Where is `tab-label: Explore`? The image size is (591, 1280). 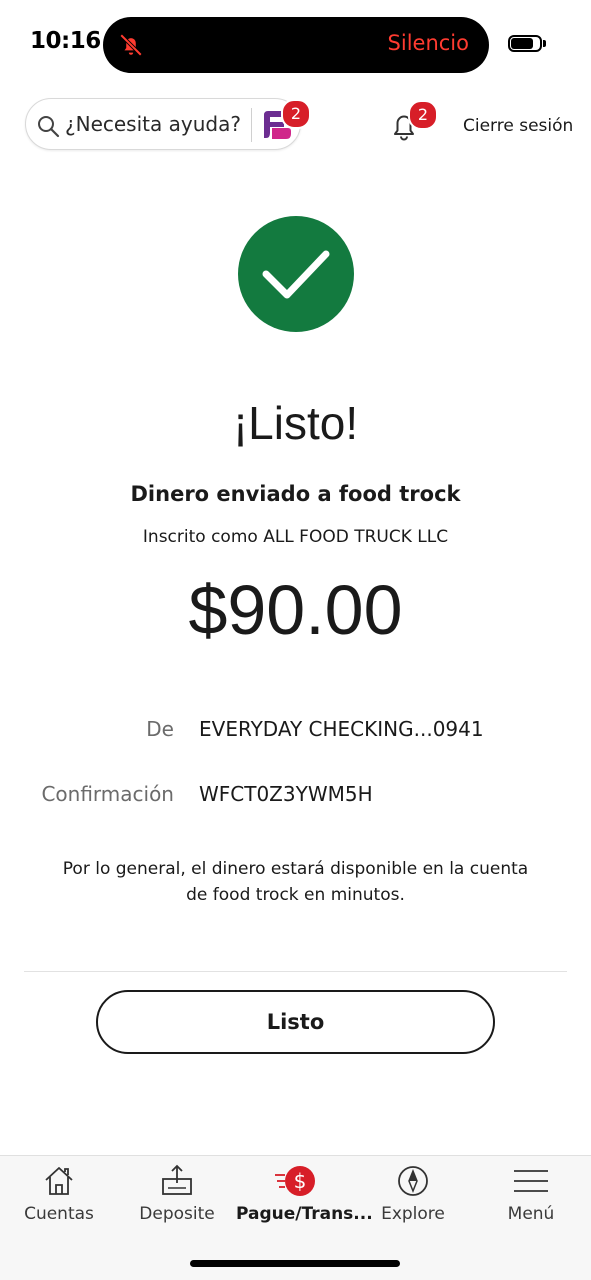 tab-label: Explore is located at coordinates (413, 1214).